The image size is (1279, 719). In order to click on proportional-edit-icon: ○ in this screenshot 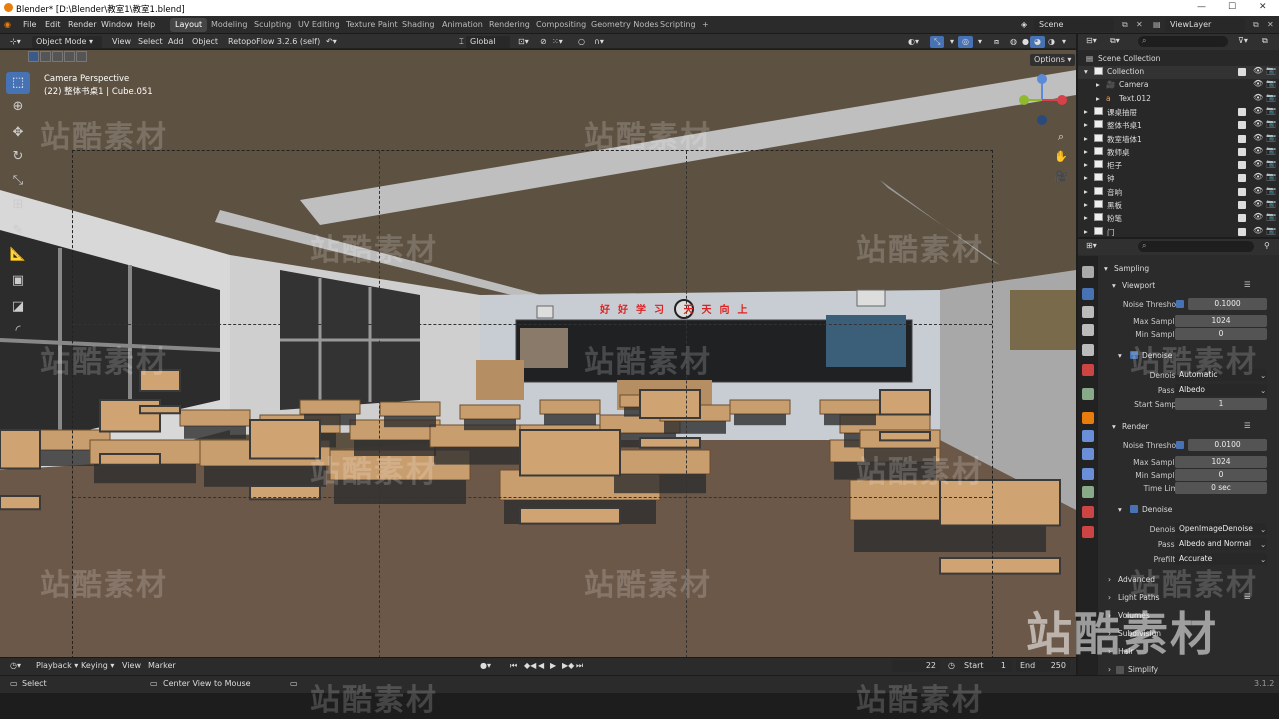, I will do `click(581, 42)`.